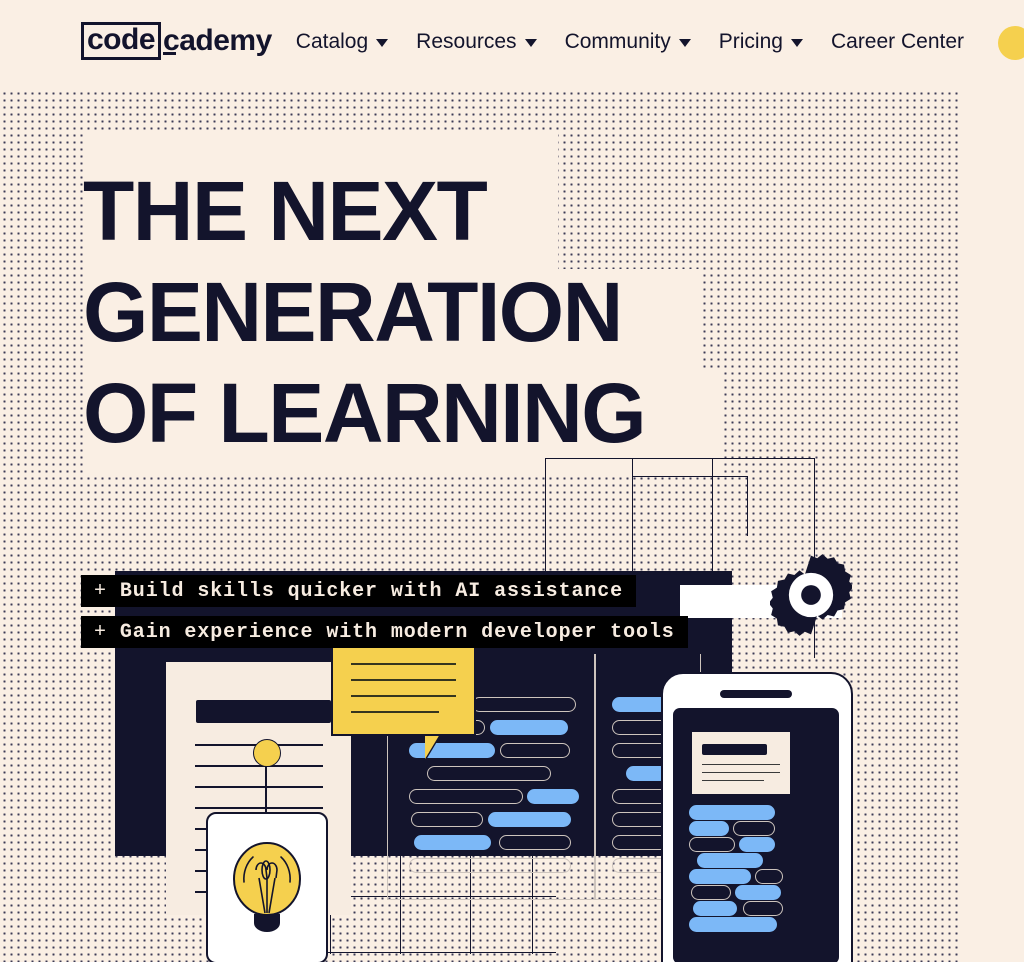  Describe the element at coordinates (263, 711) in the screenshot. I see `document-title-block` at that location.